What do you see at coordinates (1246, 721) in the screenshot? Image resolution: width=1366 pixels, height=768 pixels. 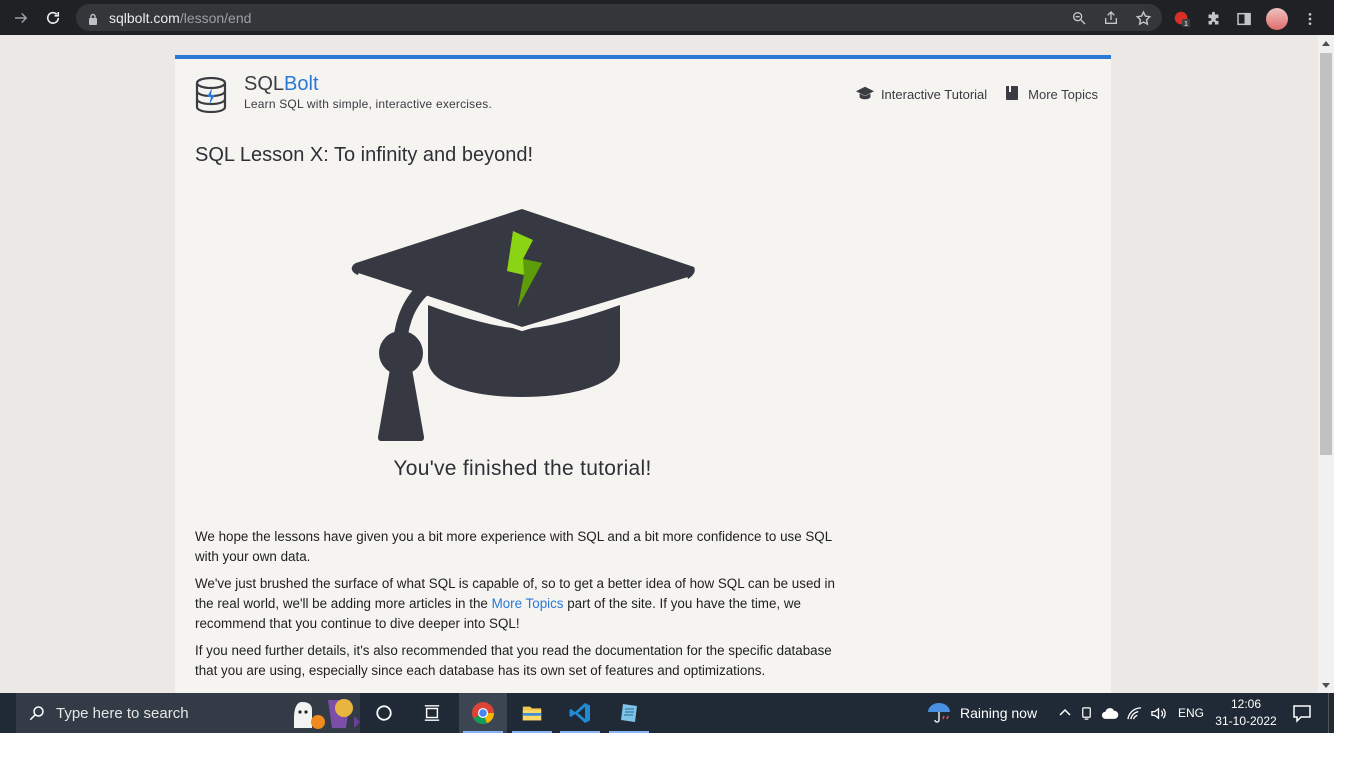 I see `clock-date: 31-10-2022` at bounding box center [1246, 721].